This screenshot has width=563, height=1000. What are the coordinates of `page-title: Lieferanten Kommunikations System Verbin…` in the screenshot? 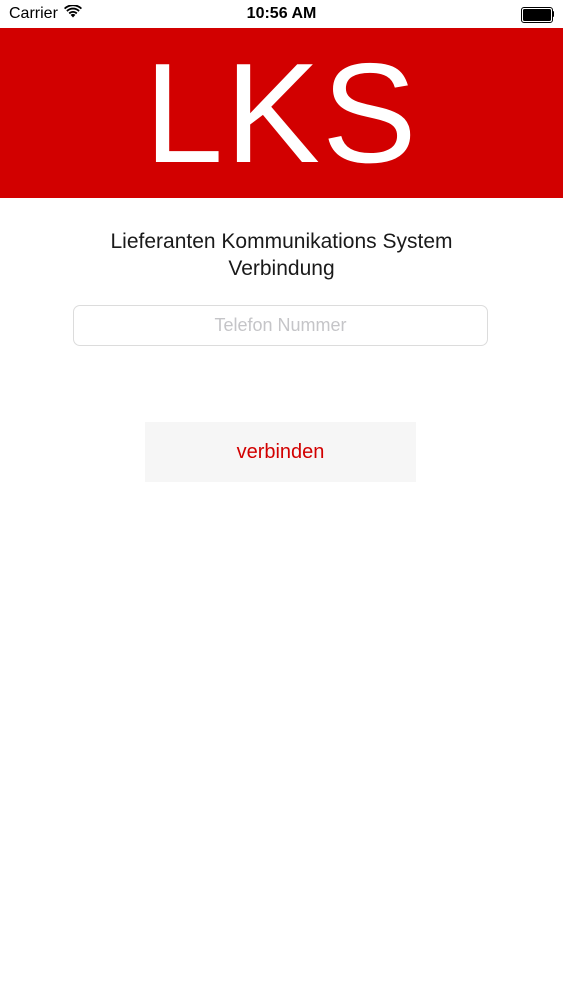 It's located at (281, 255).